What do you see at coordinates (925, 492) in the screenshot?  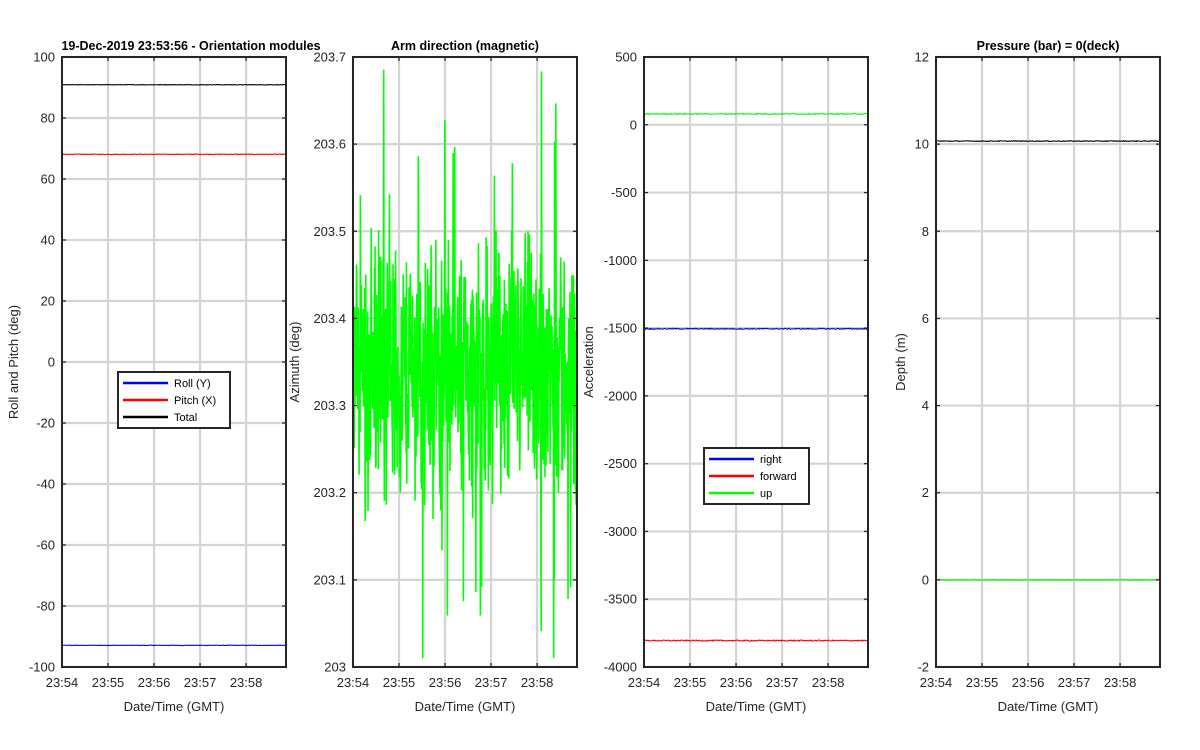 I see `y-tick-label: 2` at bounding box center [925, 492].